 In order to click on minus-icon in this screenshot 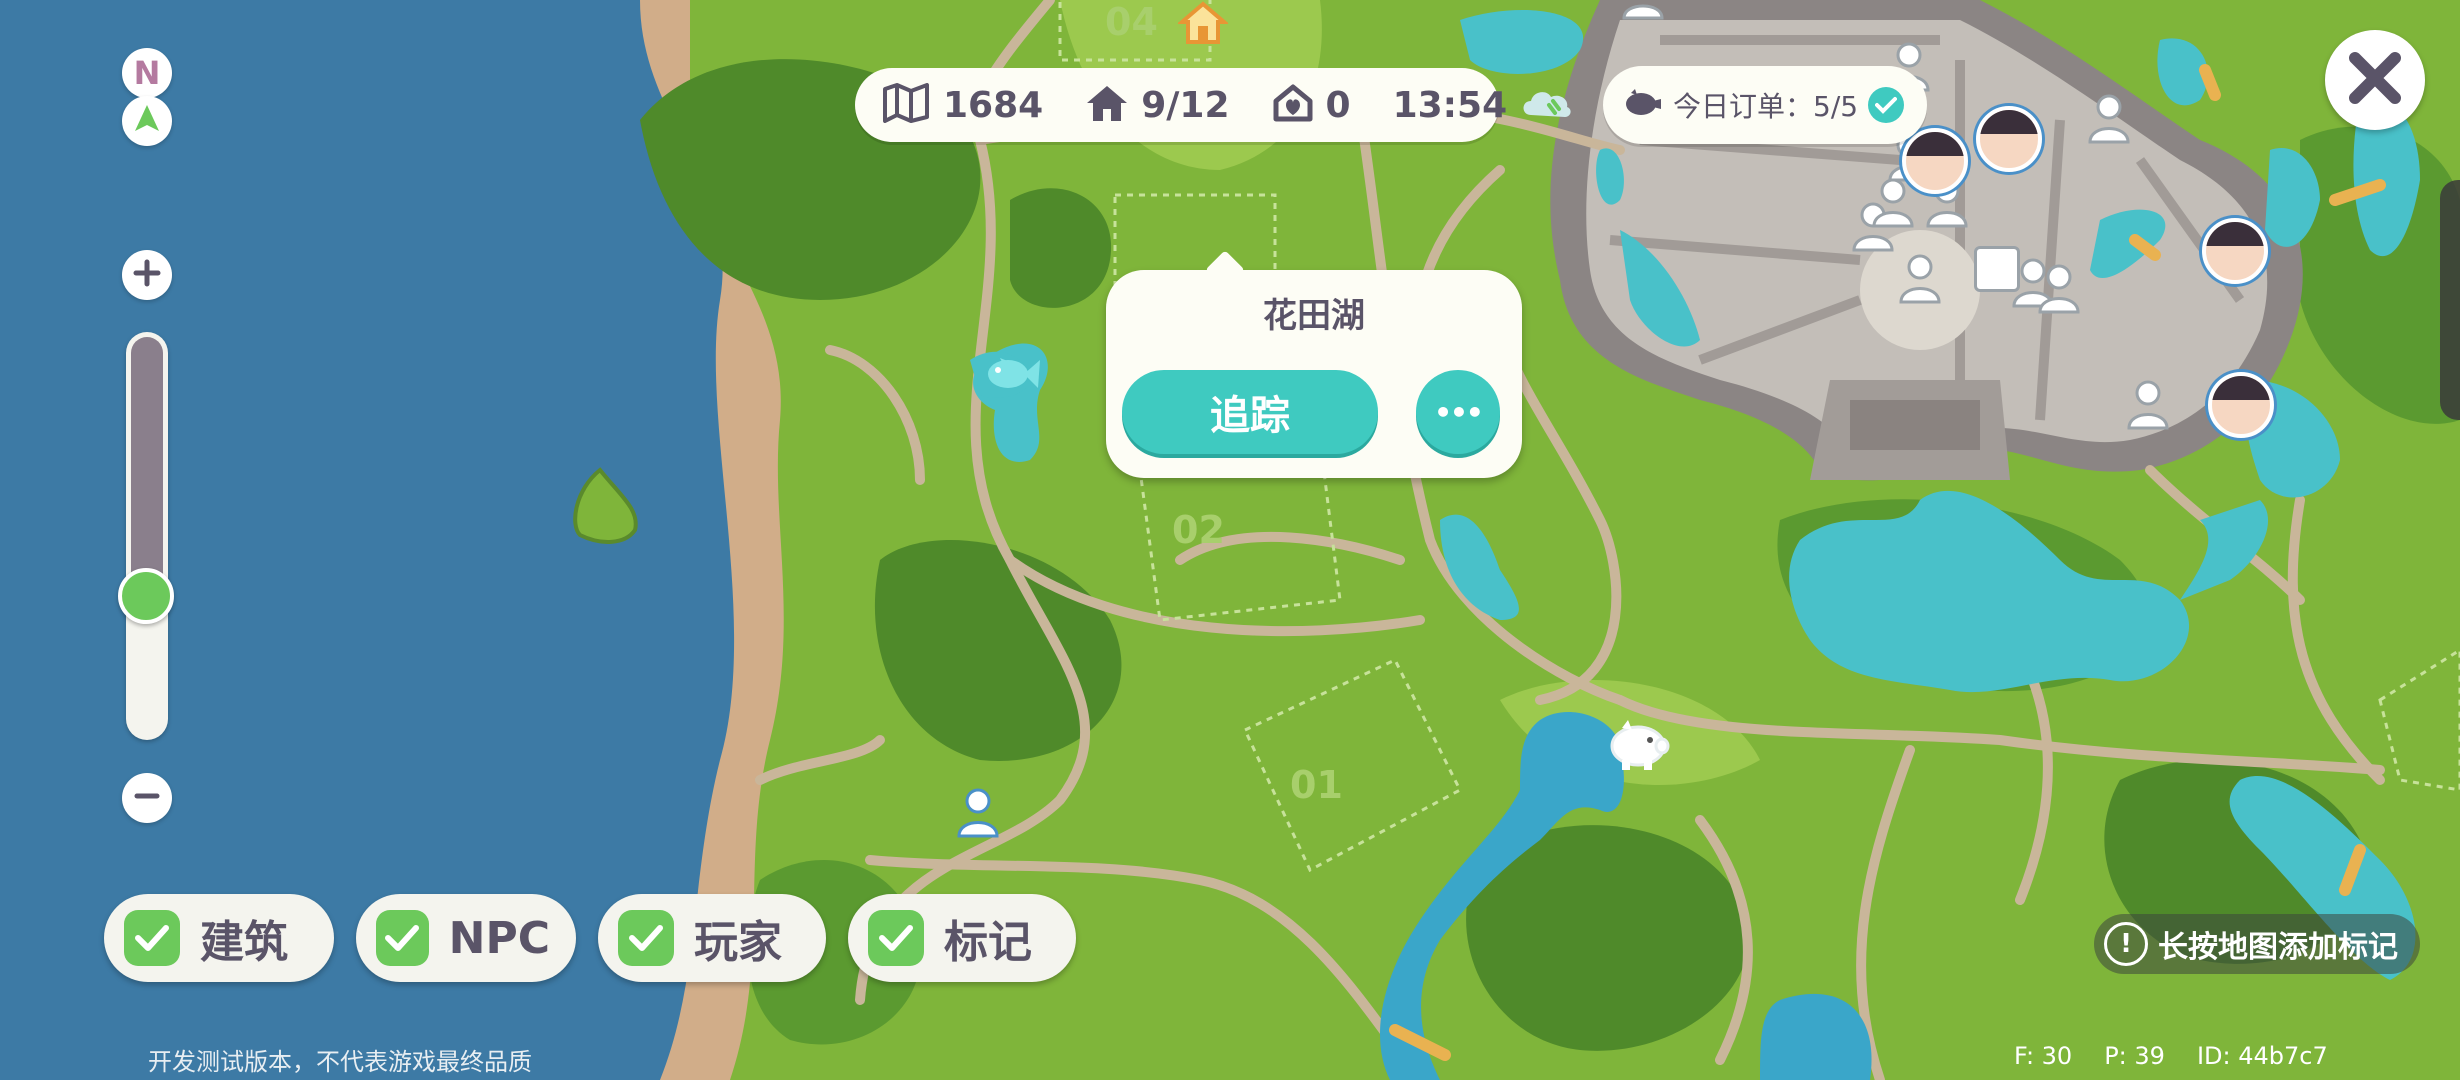, I will do `click(147, 798)`.